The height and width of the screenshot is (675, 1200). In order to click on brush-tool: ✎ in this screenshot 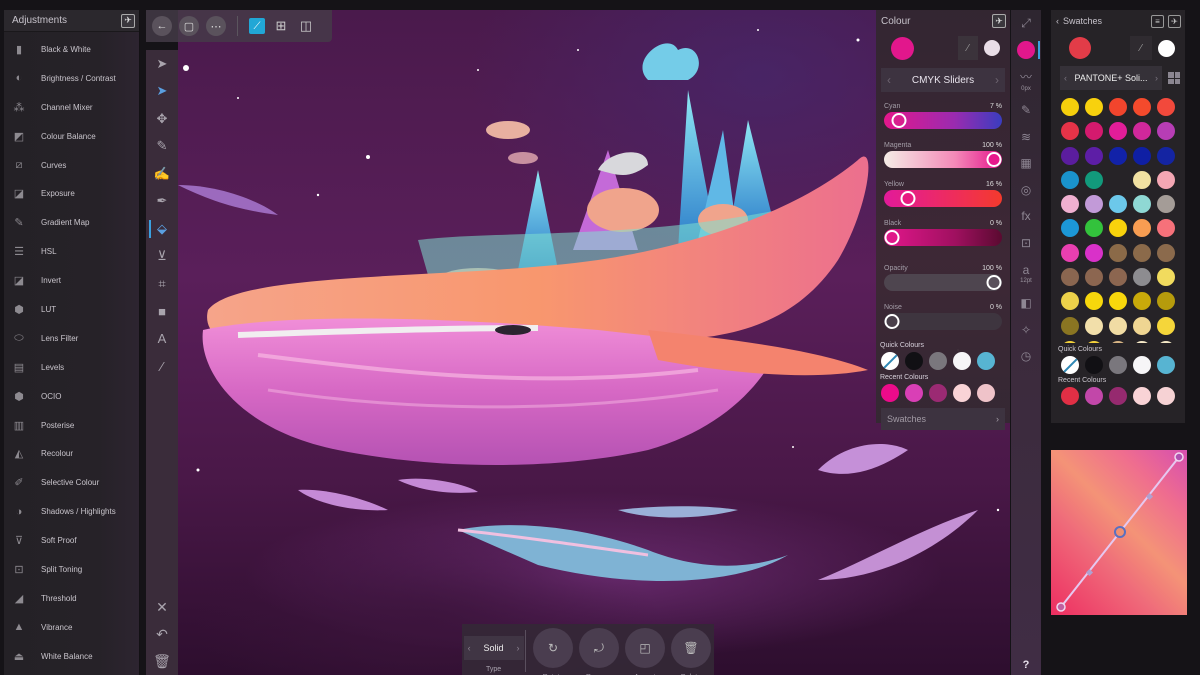, I will do `click(162, 147)`.